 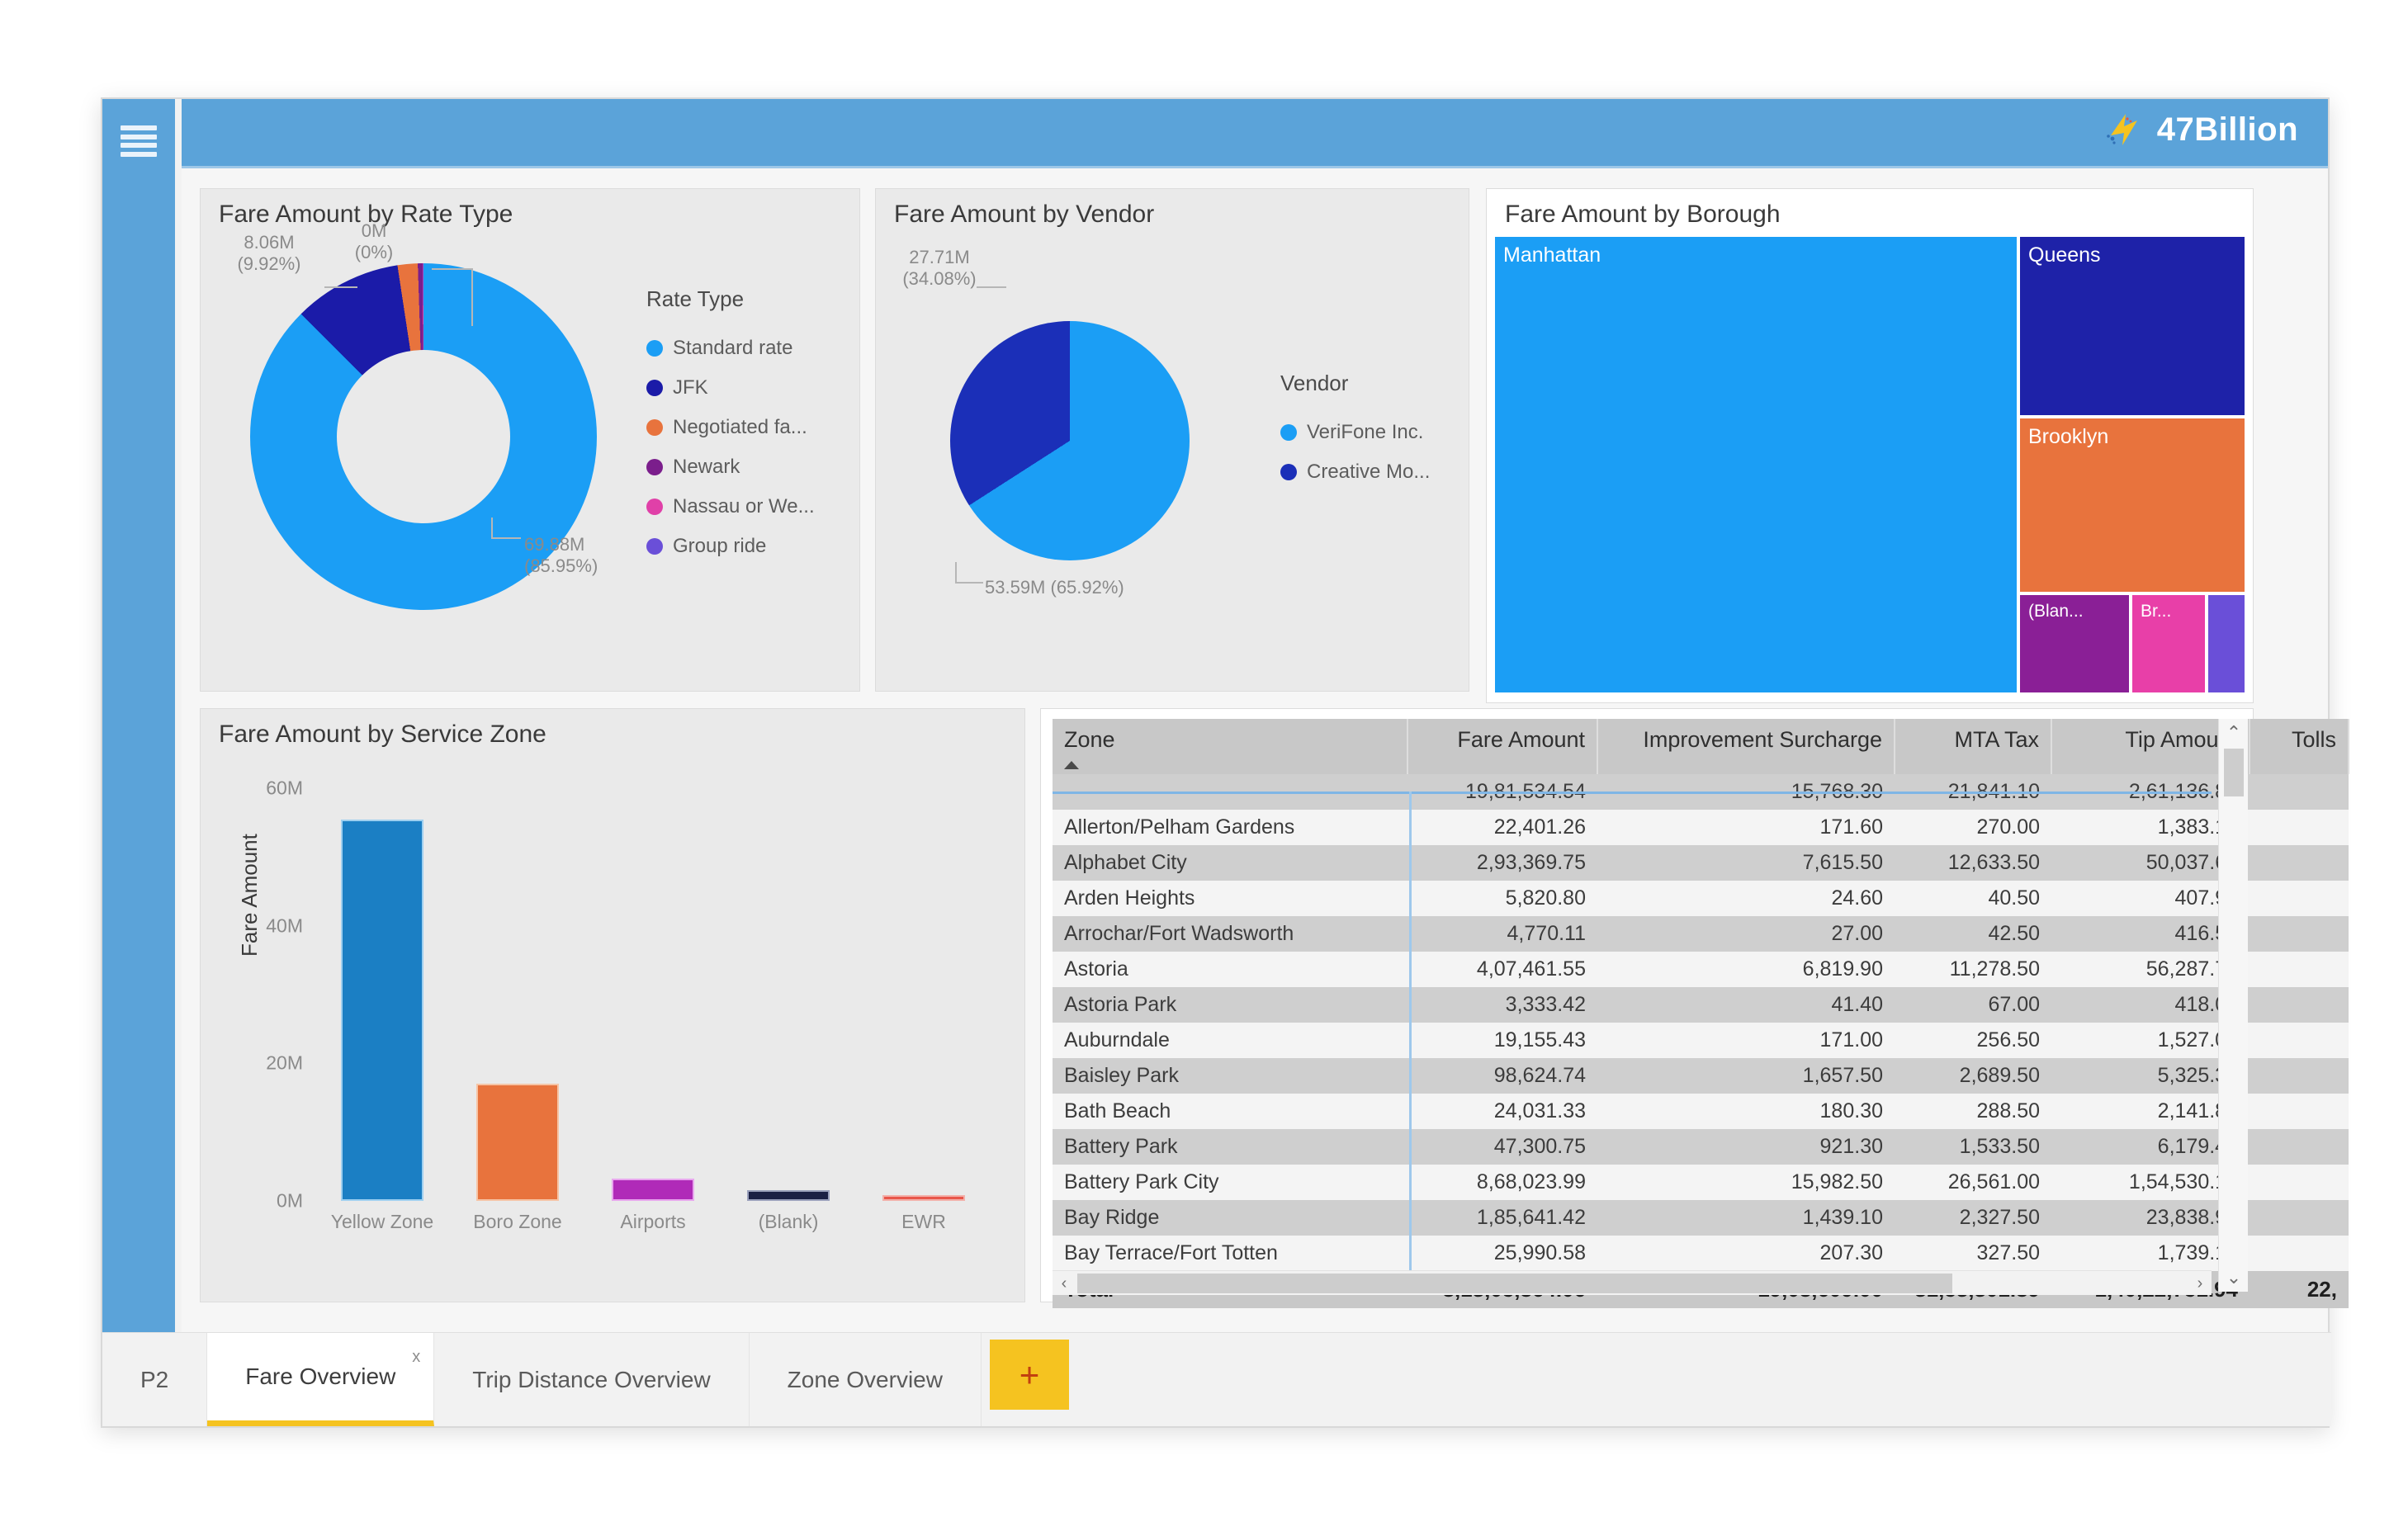 What do you see at coordinates (2200, 1283) in the screenshot?
I see `scroll-right-icon: ›` at bounding box center [2200, 1283].